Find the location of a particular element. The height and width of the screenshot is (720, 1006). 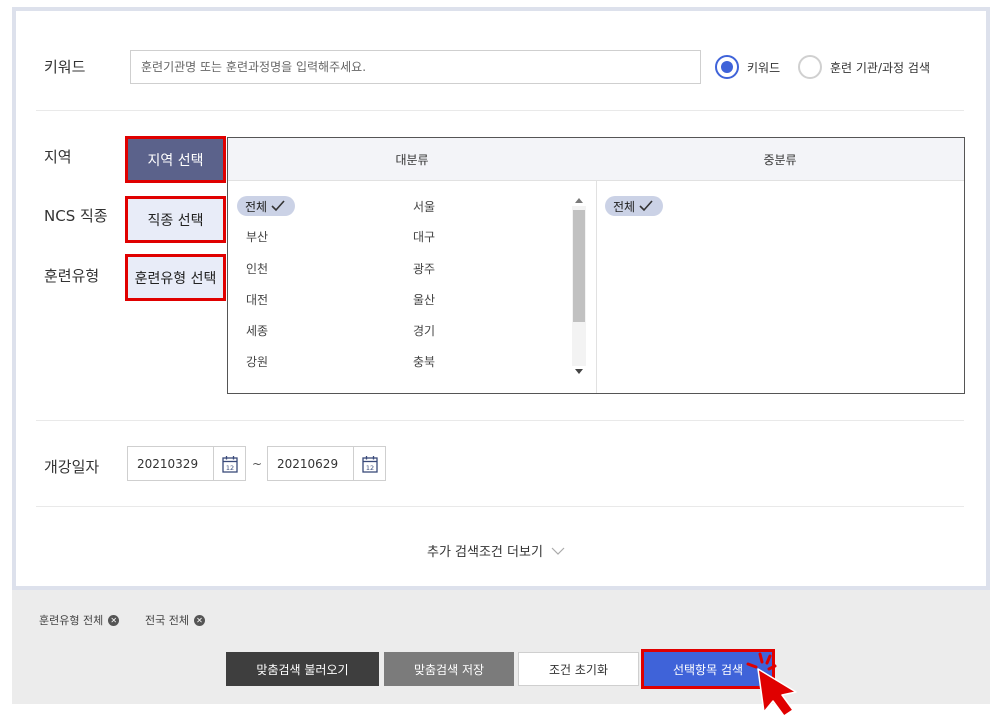

region-item: 서울 is located at coordinates (424, 206).